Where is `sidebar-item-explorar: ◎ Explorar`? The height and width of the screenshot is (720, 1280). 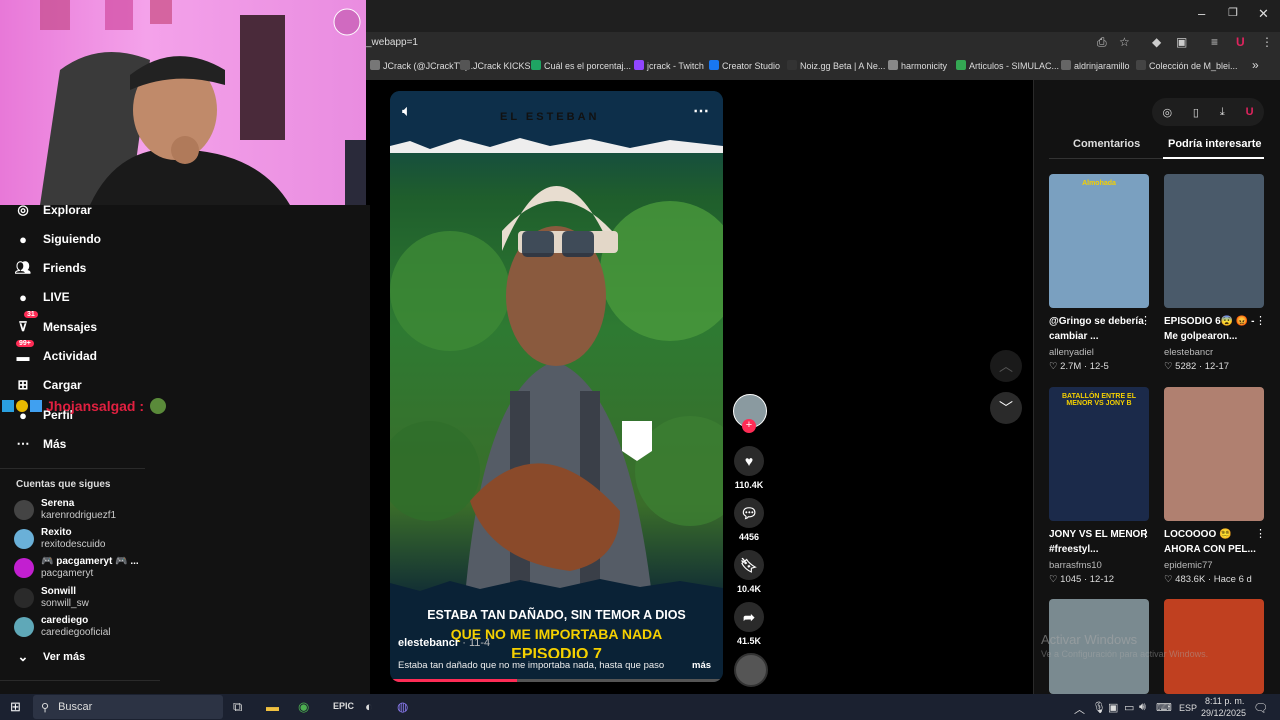
sidebar-item-explorar: ◎ Explorar is located at coordinates (52, 210).